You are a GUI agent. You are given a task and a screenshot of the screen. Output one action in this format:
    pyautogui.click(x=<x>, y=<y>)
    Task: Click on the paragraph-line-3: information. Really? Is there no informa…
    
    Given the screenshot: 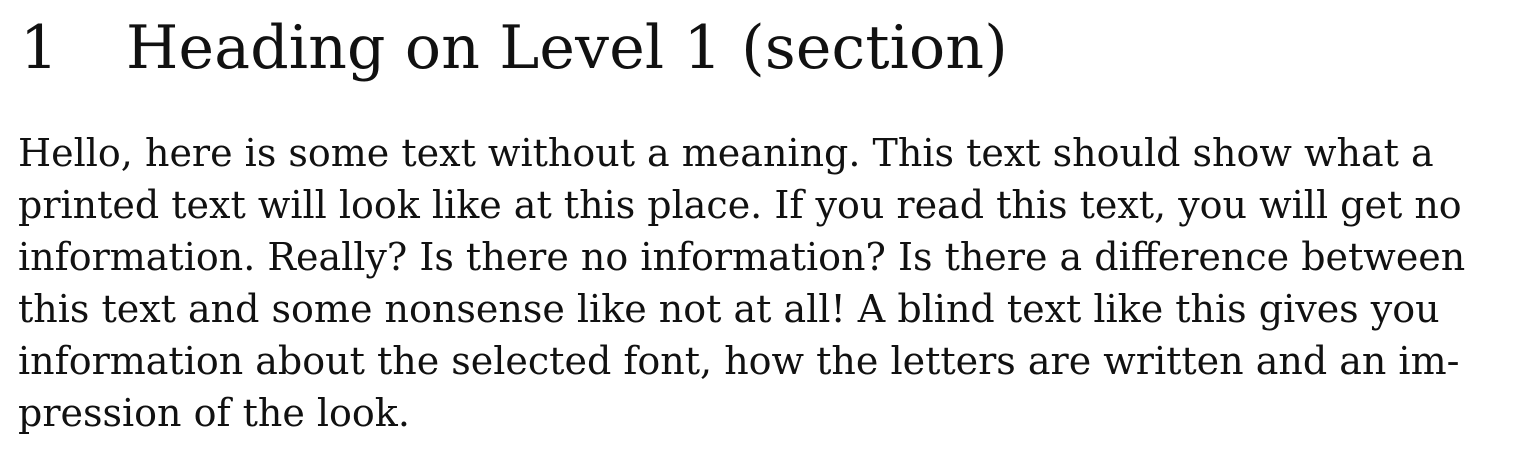 What is the action you would take?
    pyautogui.click(x=742, y=257)
    